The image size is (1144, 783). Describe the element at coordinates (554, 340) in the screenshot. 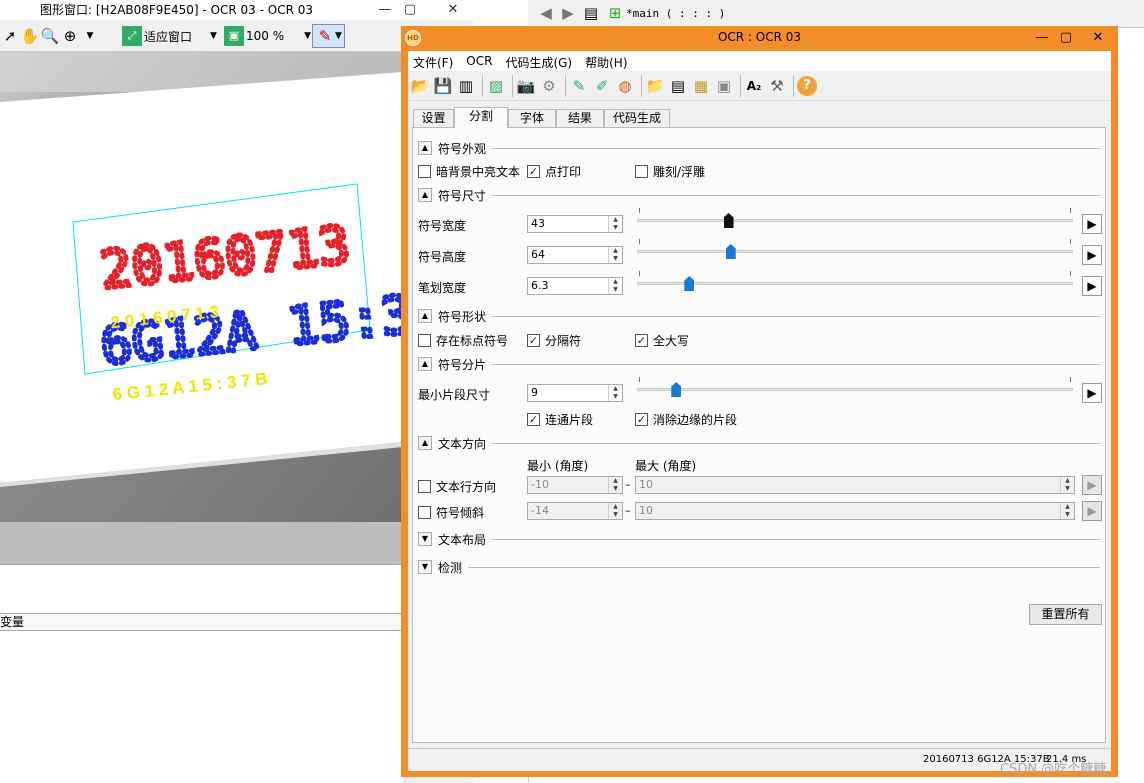

I see `separator-checkbox: ✓ 分隔符` at that location.